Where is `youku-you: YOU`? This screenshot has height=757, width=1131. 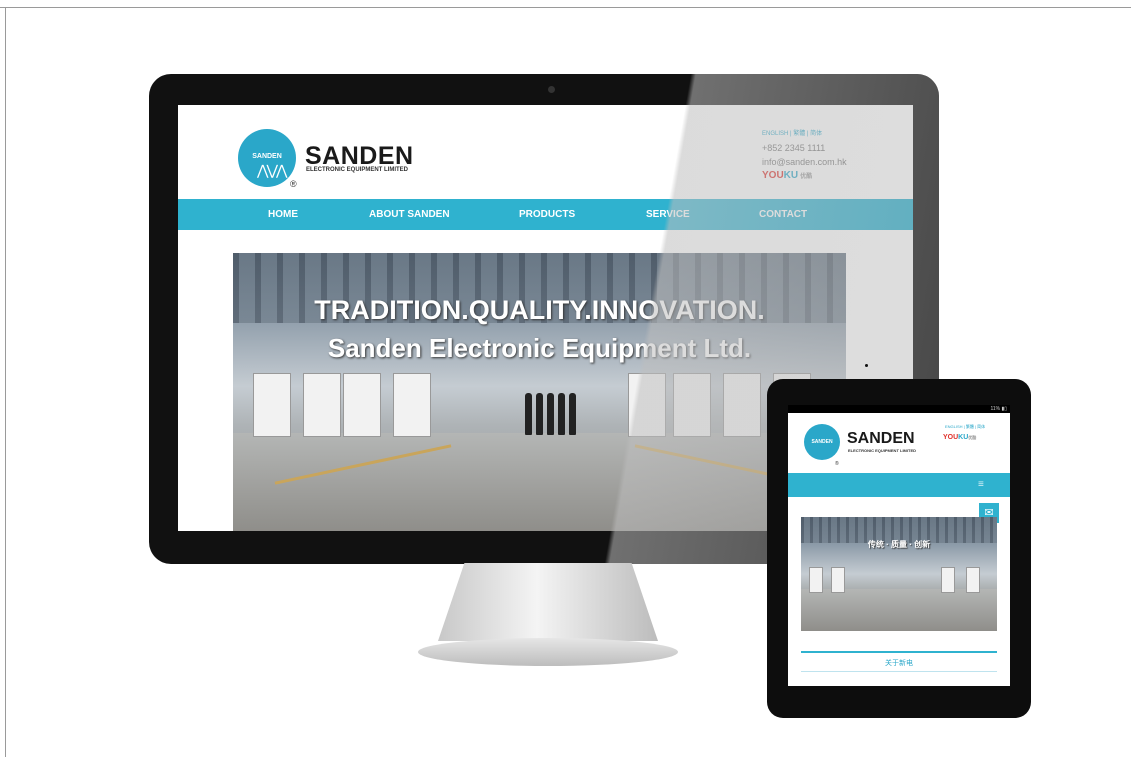
youku-you: YOU is located at coordinates (773, 175).